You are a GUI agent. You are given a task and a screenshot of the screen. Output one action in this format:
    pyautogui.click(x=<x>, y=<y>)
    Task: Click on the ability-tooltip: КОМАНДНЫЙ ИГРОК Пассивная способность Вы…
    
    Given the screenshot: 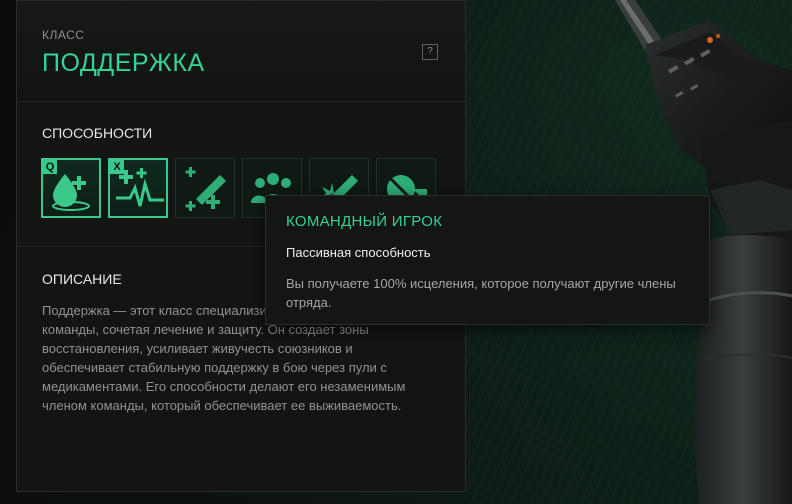 What is the action you would take?
    pyautogui.click(x=487, y=260)
    